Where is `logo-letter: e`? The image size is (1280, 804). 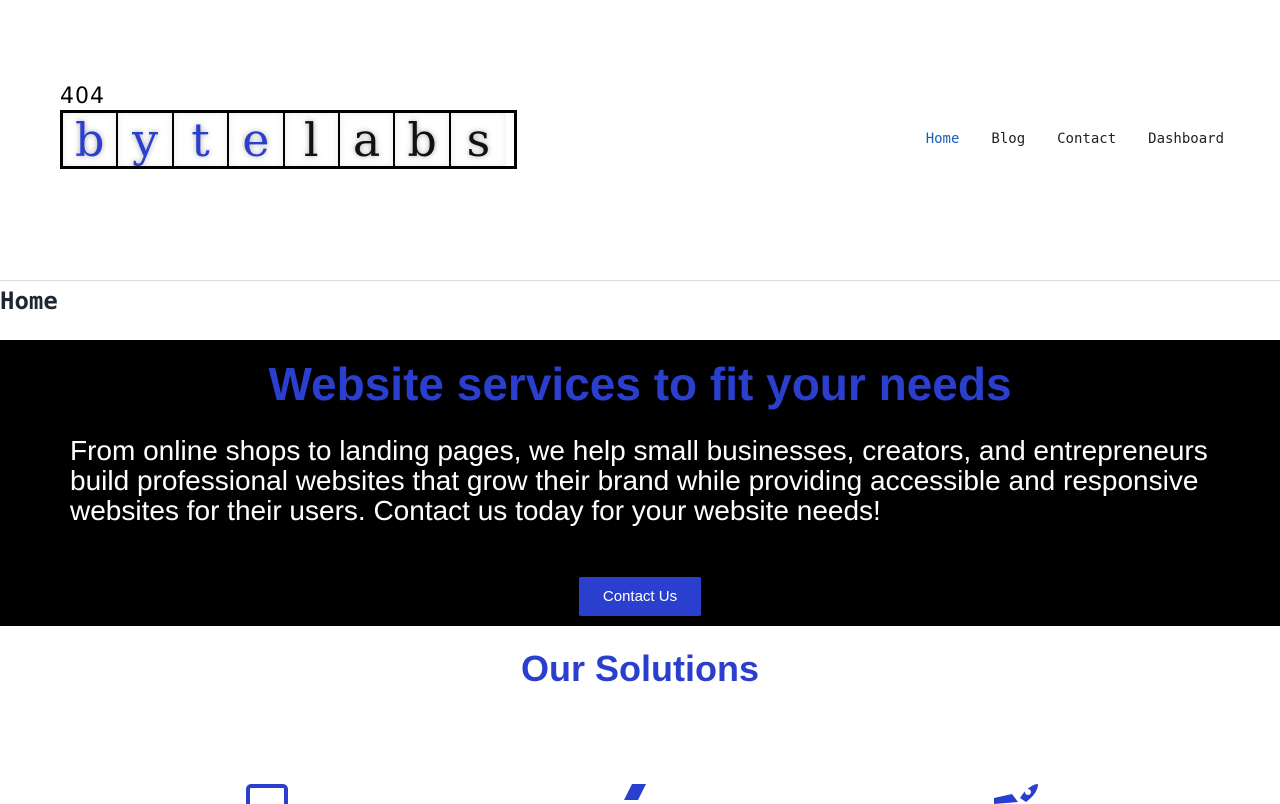 logo-letter: e is located at coordinates (257, 139).